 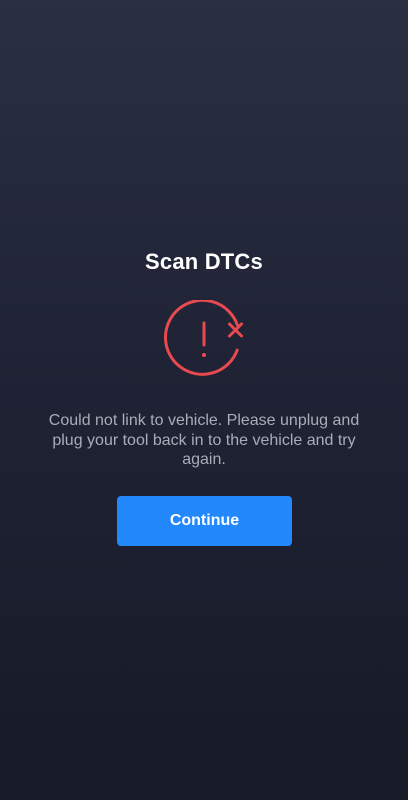 What do you see at coordinates (204, 521) in the screenshot?
I see `continue-button: Continue` at bounding box center [204, 521].